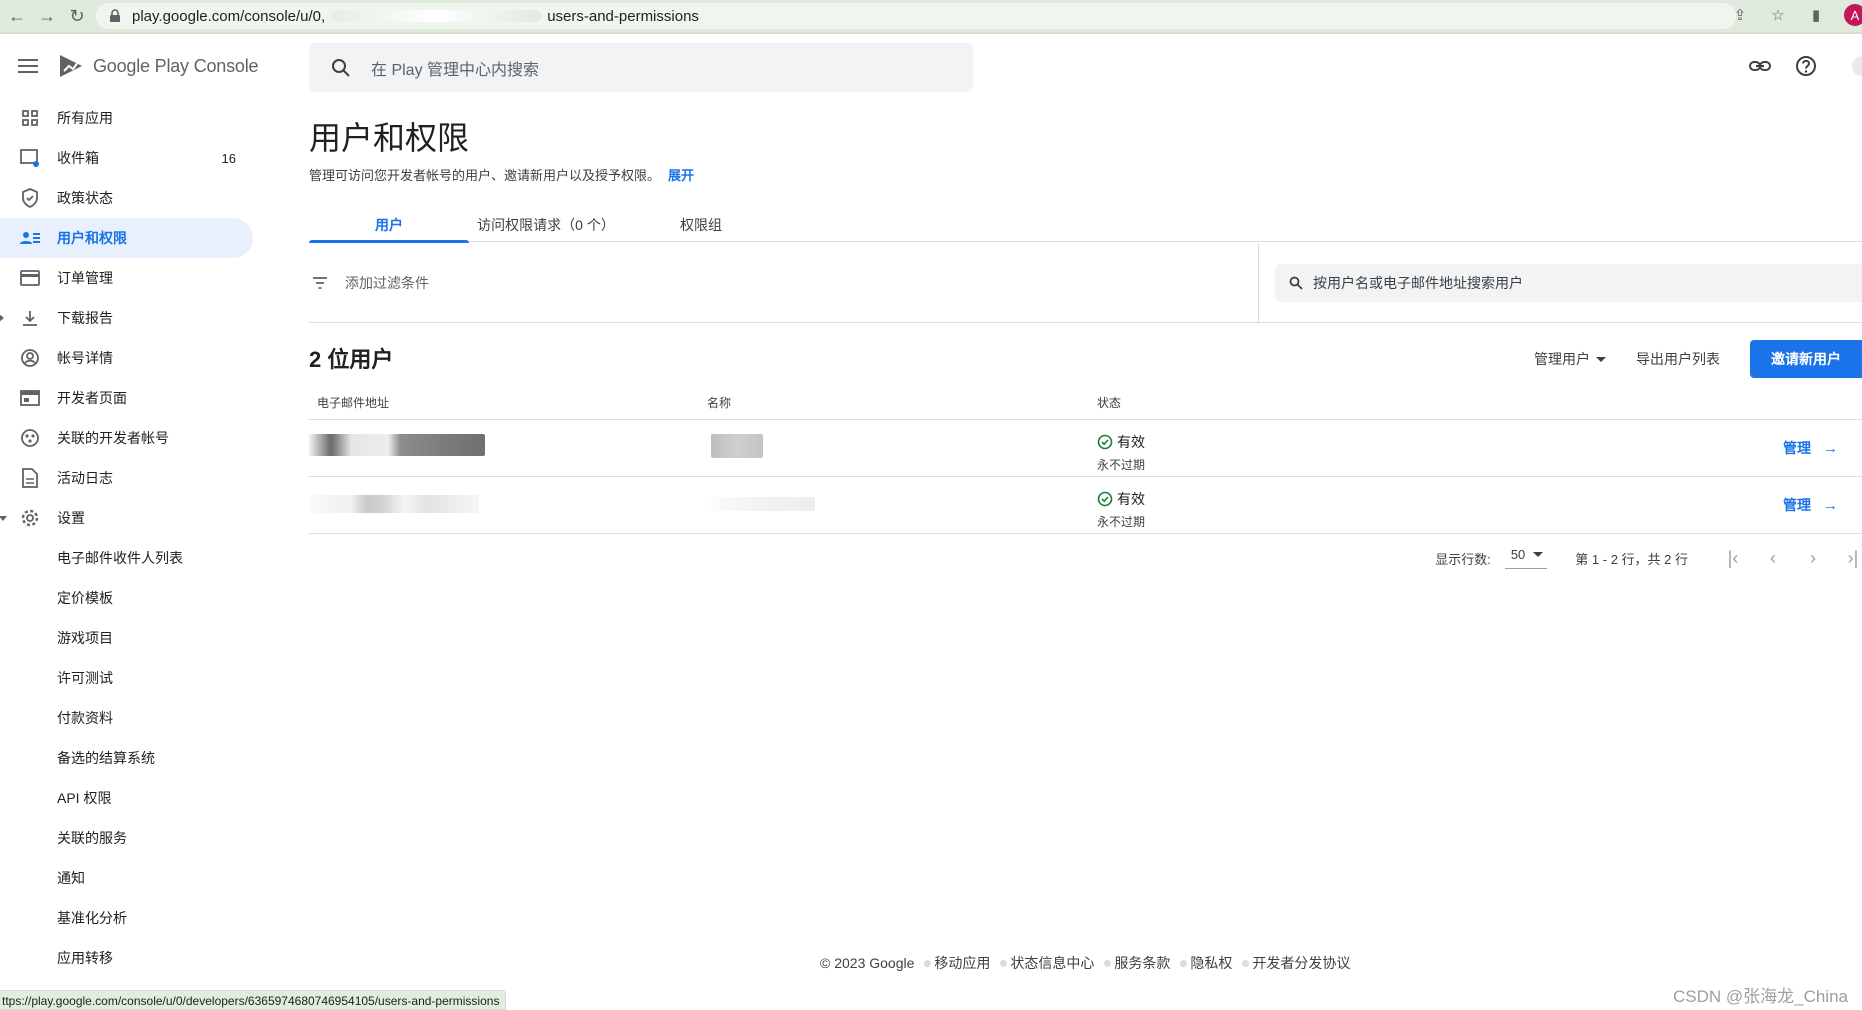 This screenshot has height=1010, width=1862. Describe the element at coordinates (1806, 66) in the screenshot. I see `help-icon` at that location.